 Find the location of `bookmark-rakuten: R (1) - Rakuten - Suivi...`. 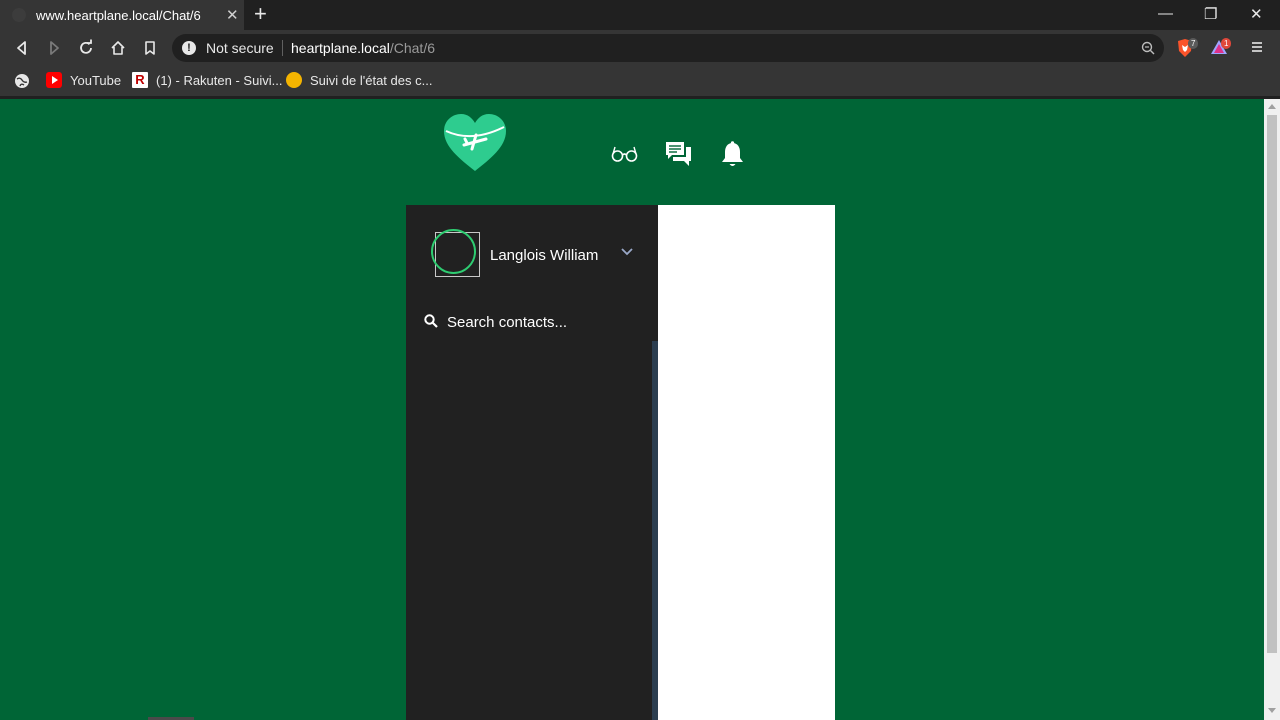

bookmark-rakuten: R (1) - Rakuten - Suivi... is located at coordinates (207, 80).